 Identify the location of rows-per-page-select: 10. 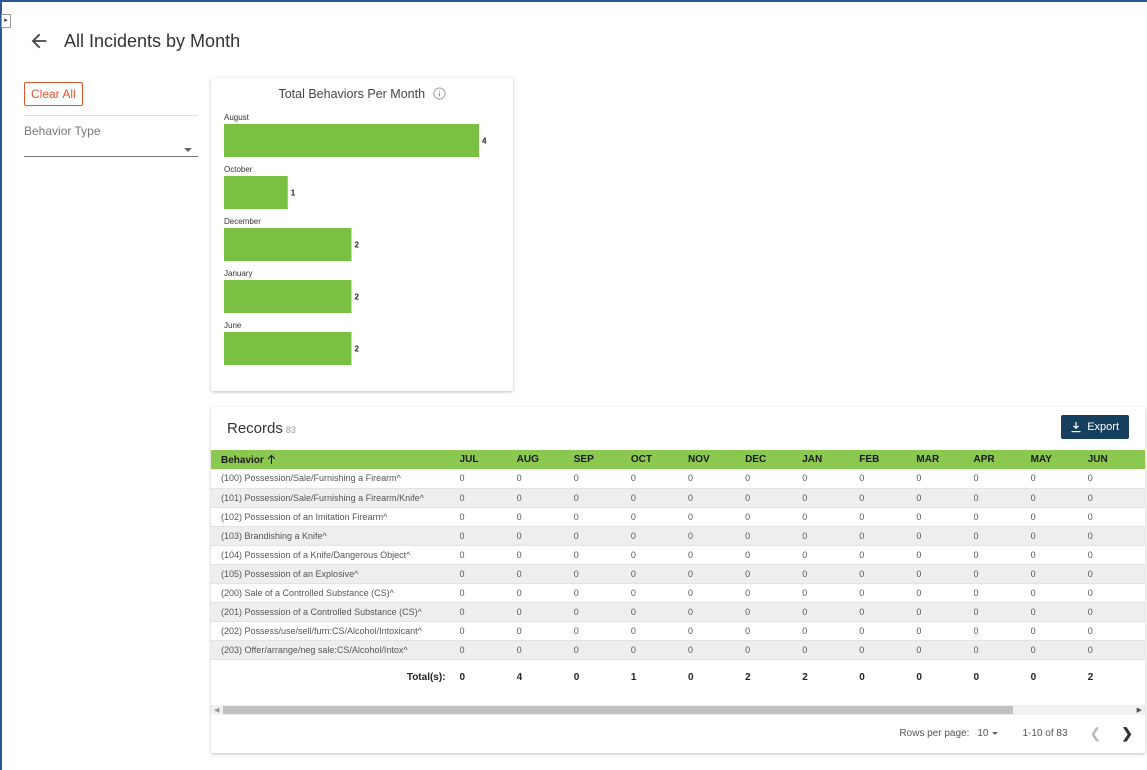
(988, 733).